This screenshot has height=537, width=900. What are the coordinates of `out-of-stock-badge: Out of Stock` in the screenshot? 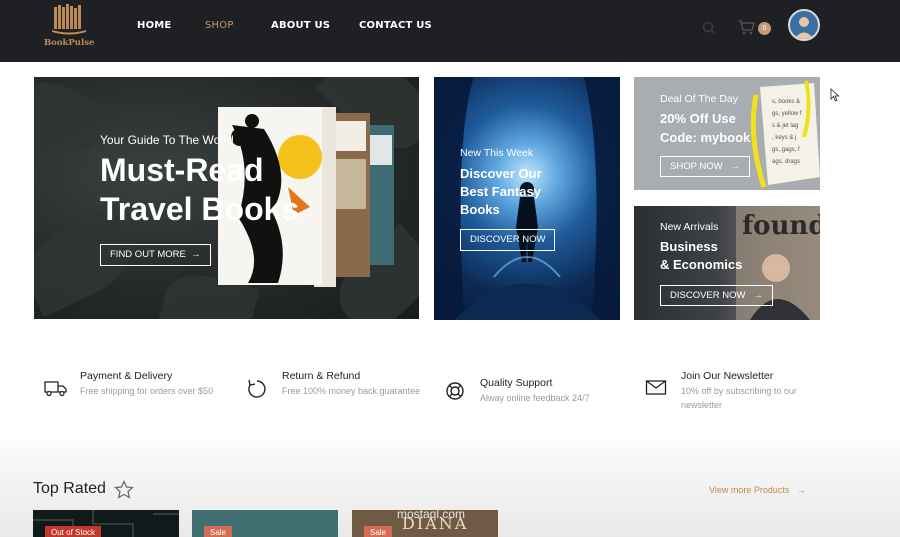 It's located at (73, 531).